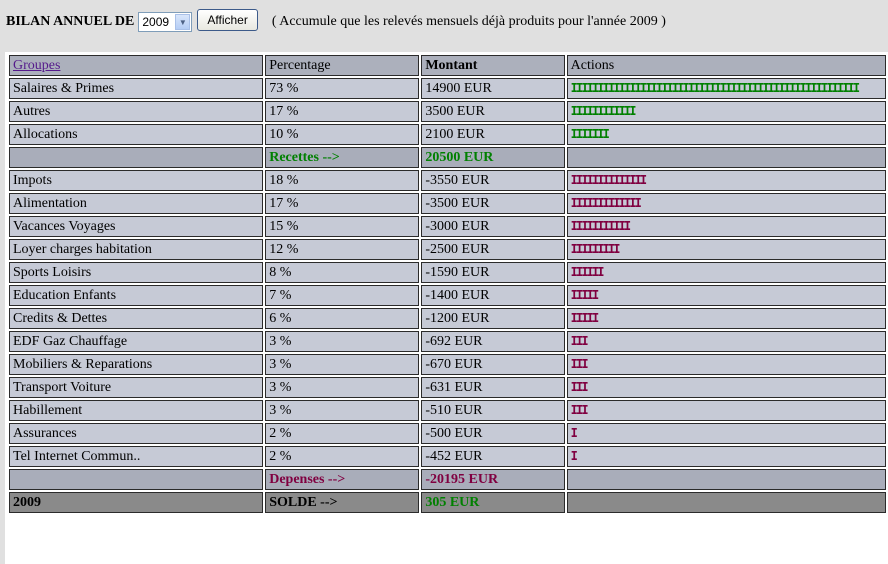  What do you see at coordinates (136, 249) in the screenshot?
I see `group-name: Loyer charges habitation` at bounding box center [136, 249].